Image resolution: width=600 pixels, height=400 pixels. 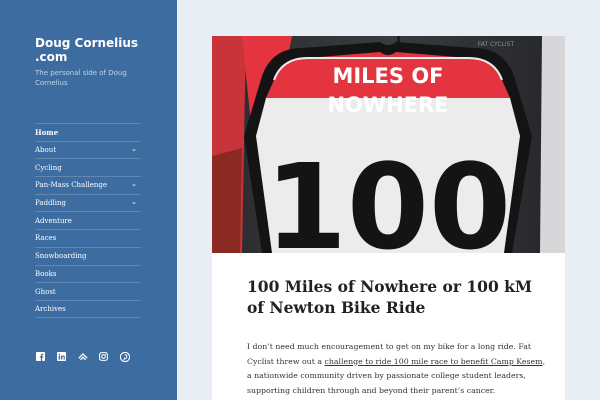 What do you see at coordinates (71, 185) in the screenshot?
I see `nav-item-label: Pan-Mass Challenge` at bounding box center [71, 185].